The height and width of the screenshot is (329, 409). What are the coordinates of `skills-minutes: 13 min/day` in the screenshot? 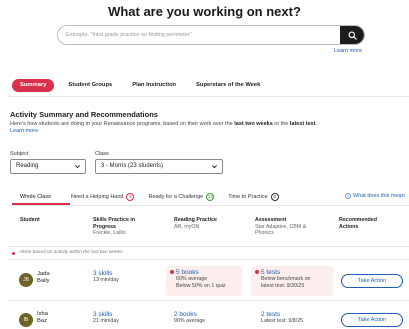 It's located at (106, 280).